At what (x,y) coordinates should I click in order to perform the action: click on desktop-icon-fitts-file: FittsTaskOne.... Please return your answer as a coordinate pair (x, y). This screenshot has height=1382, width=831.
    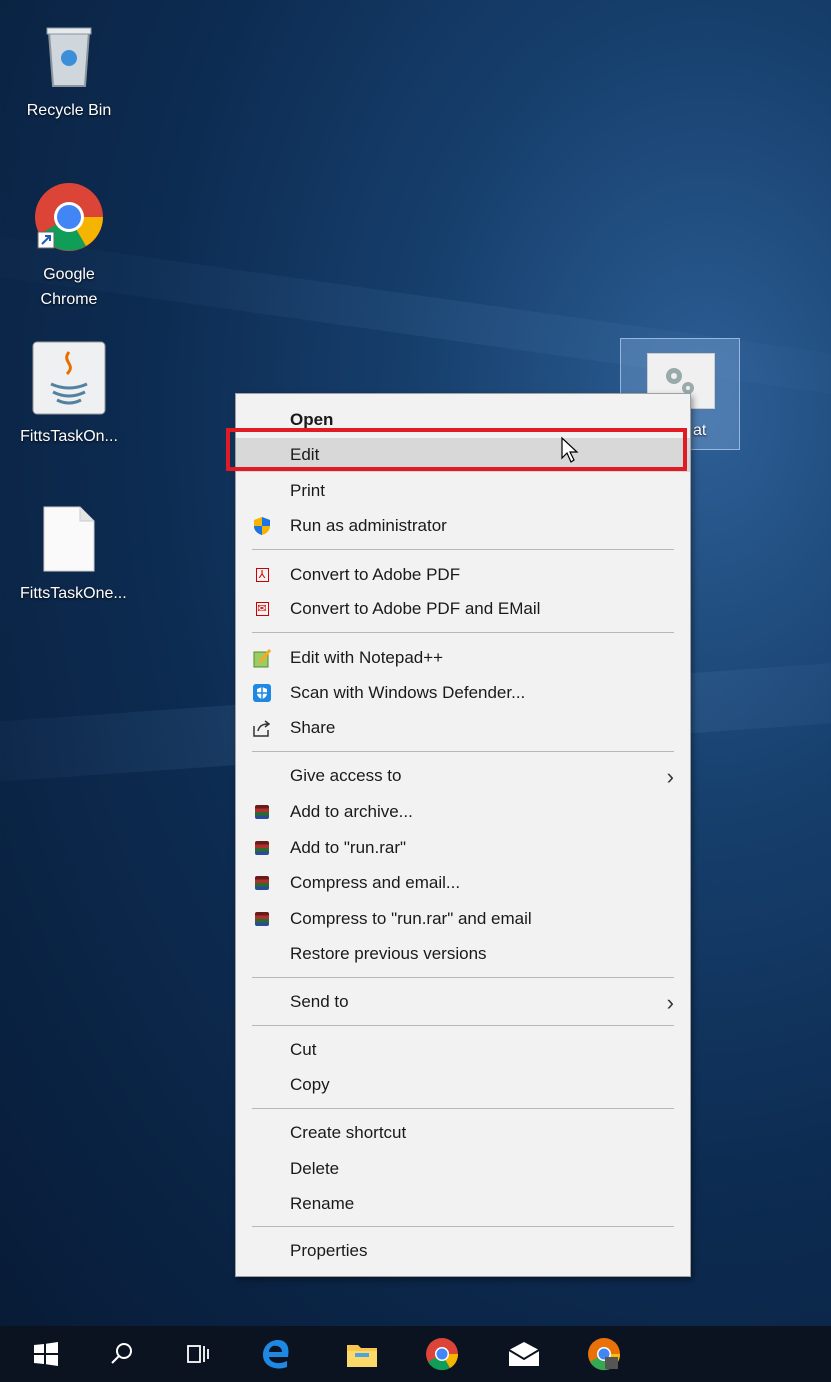
    Looking at the image, I should click on (73, 555).